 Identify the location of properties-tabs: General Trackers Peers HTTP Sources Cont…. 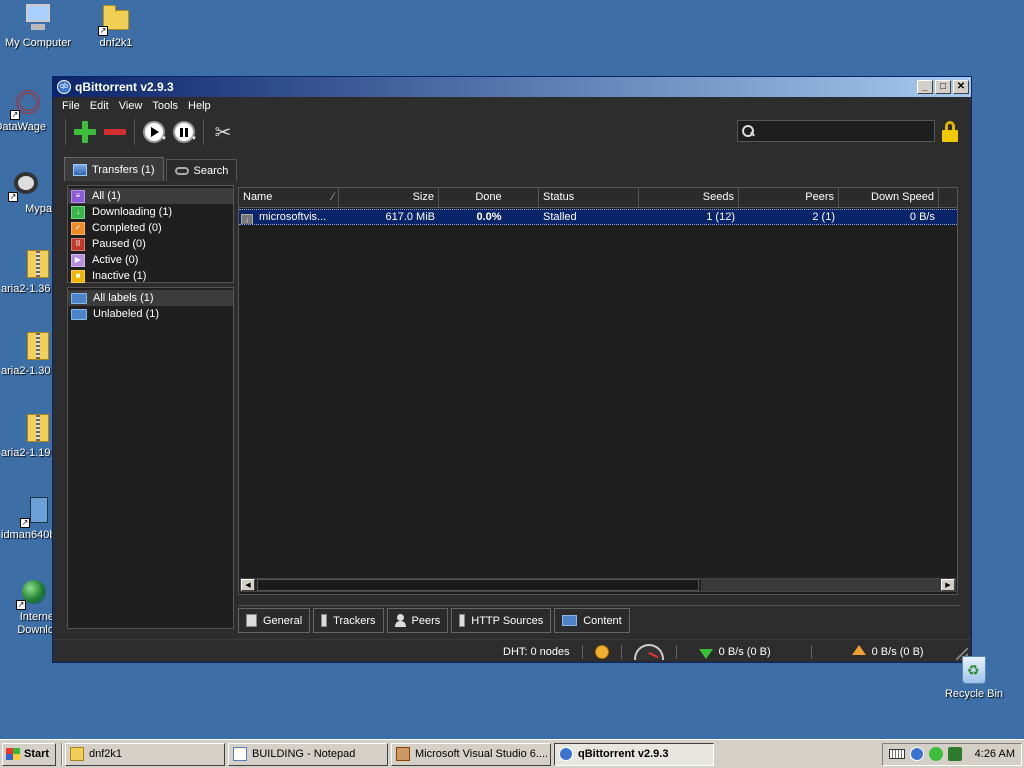
(599, 619).